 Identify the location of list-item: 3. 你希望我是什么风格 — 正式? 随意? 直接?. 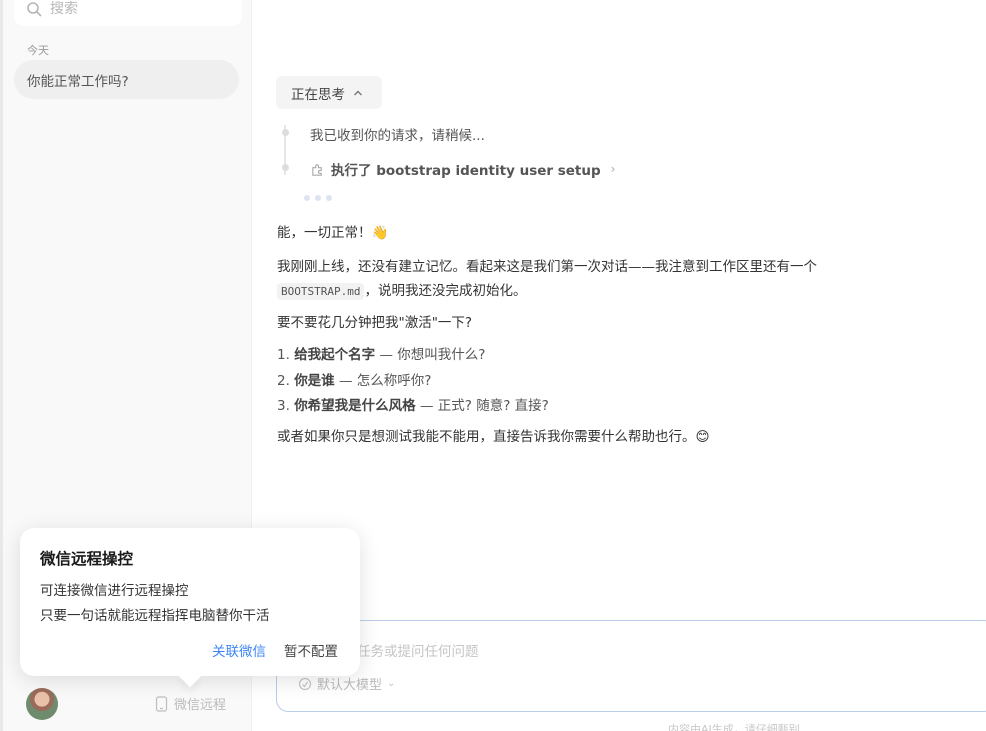
(413, 407).